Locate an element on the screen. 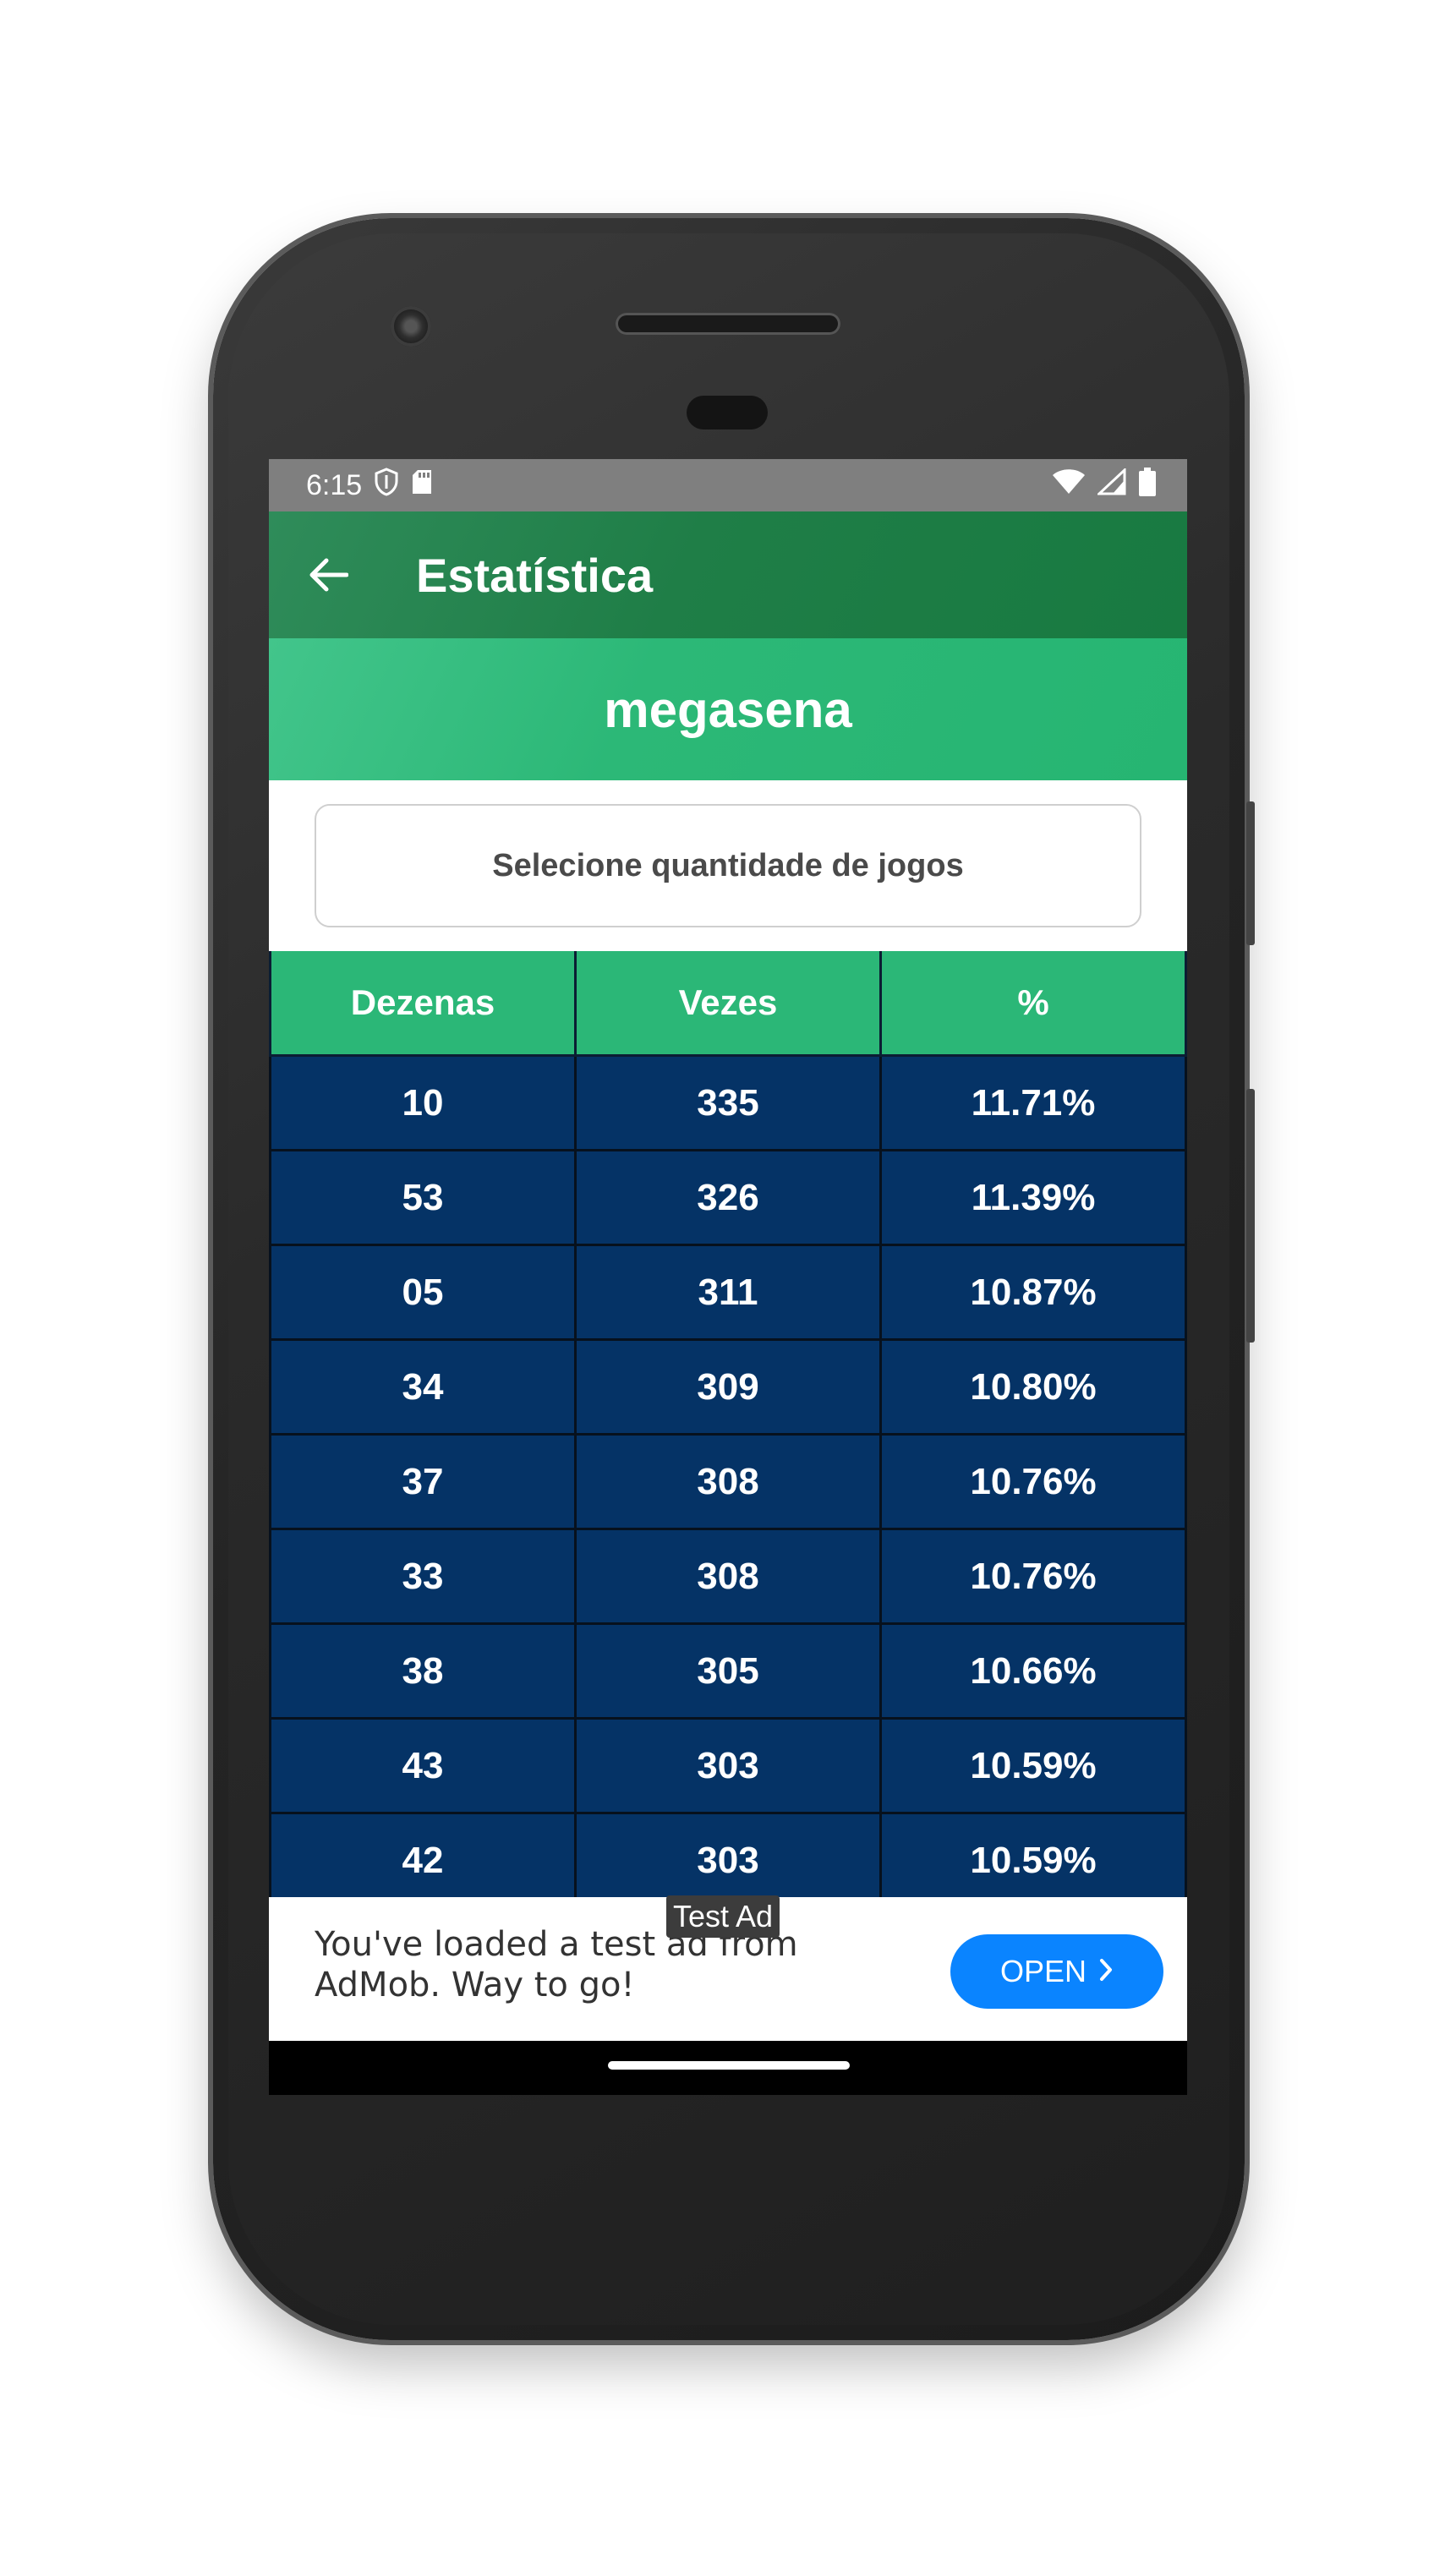 The width and height of the screenshot is (1456, 2576). table-row: 37 308 10.76% is located at coordinates (728, 1481).